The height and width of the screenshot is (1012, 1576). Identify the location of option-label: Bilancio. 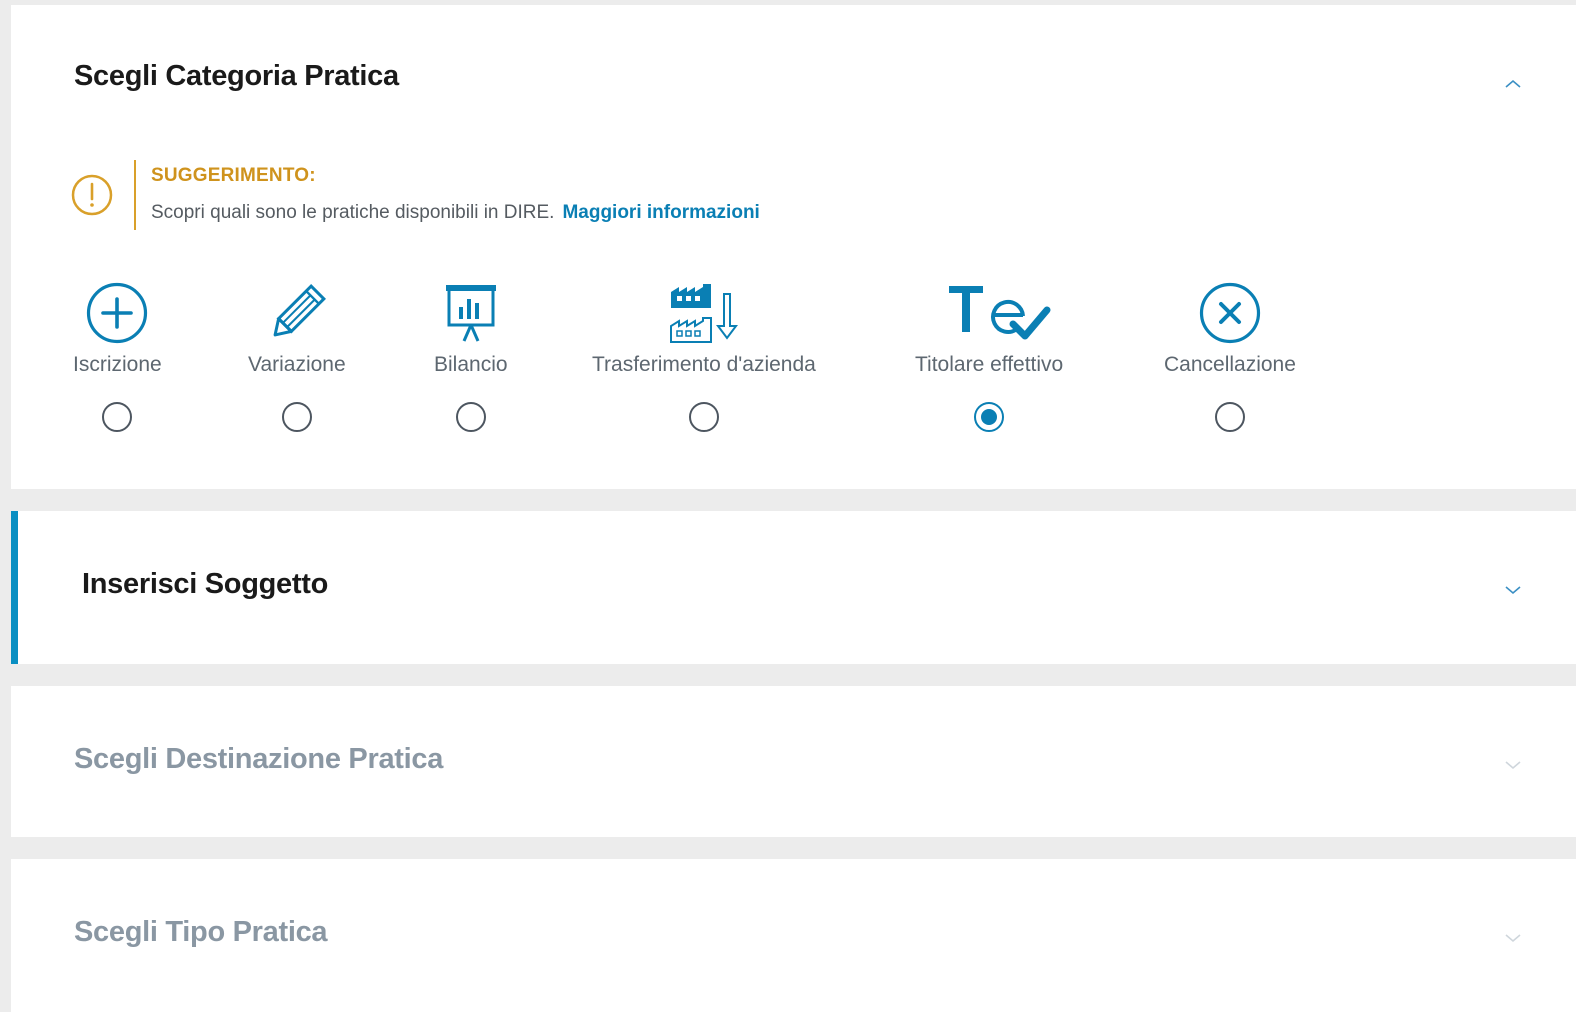
(471, 364).